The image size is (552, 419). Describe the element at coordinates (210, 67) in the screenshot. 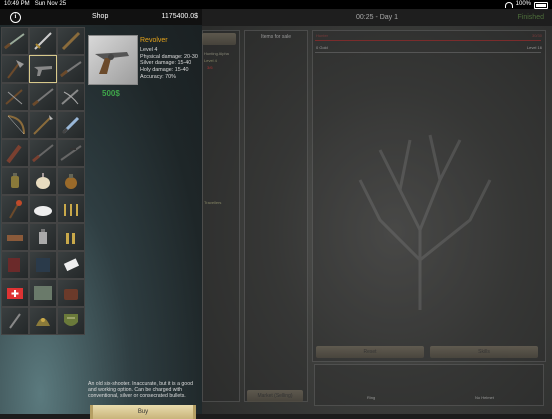

I see `left-panel-hp: 3/6` at that location.